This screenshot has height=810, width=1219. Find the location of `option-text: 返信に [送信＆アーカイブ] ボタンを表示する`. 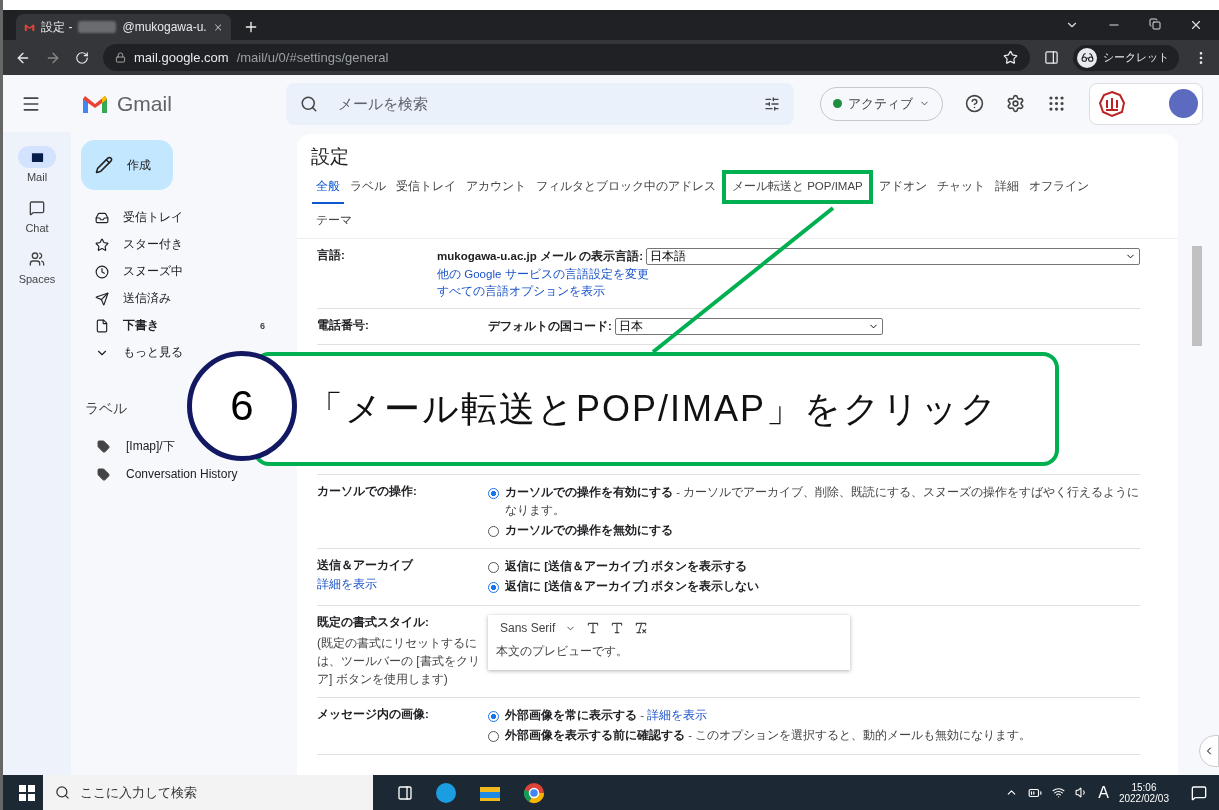

option-text: 返信に [送信＆アーカイブ] ボタンを表示する is located at coordinates (626, 567).